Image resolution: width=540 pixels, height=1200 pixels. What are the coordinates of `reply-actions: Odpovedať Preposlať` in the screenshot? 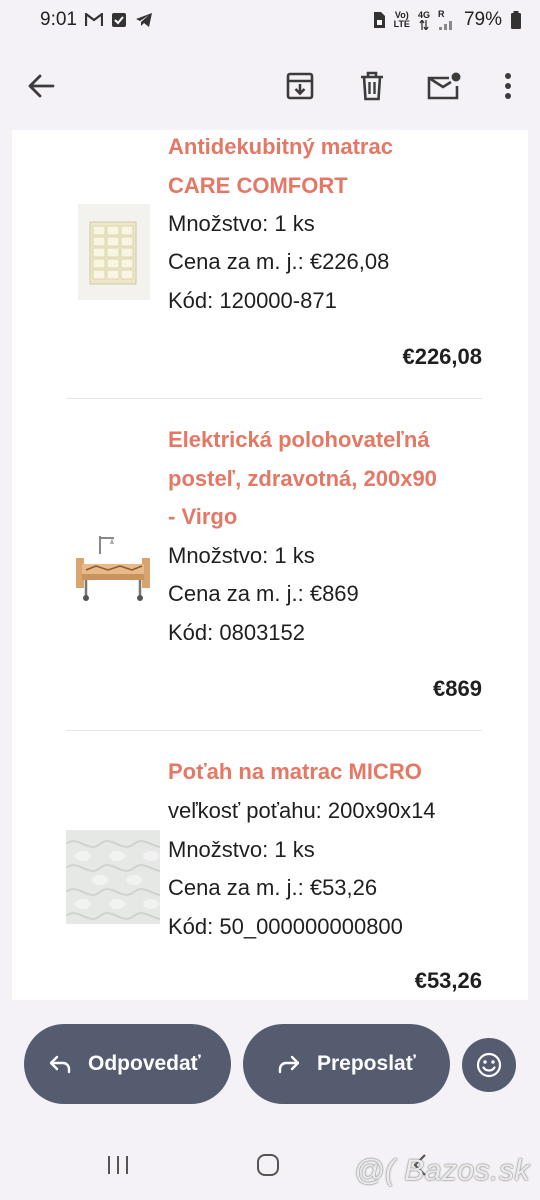 It's located at (270, 1064).